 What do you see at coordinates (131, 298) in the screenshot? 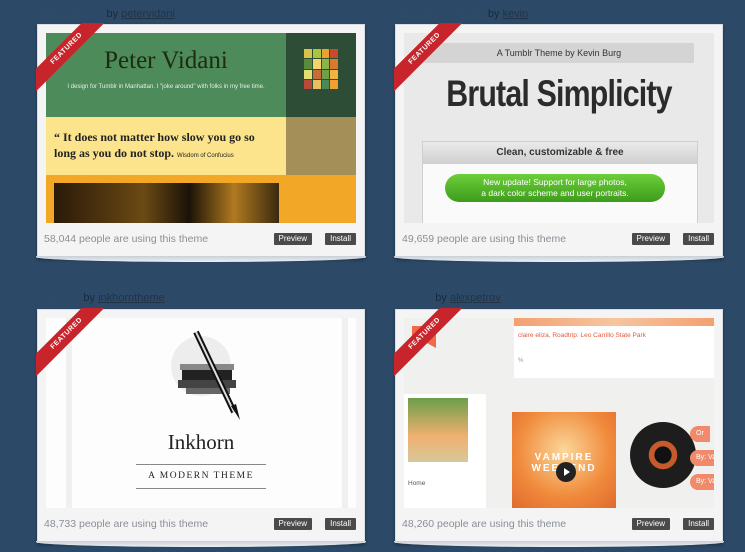
I see `theme-author-link: inkhorntheme` at bounding box center [131, 298].